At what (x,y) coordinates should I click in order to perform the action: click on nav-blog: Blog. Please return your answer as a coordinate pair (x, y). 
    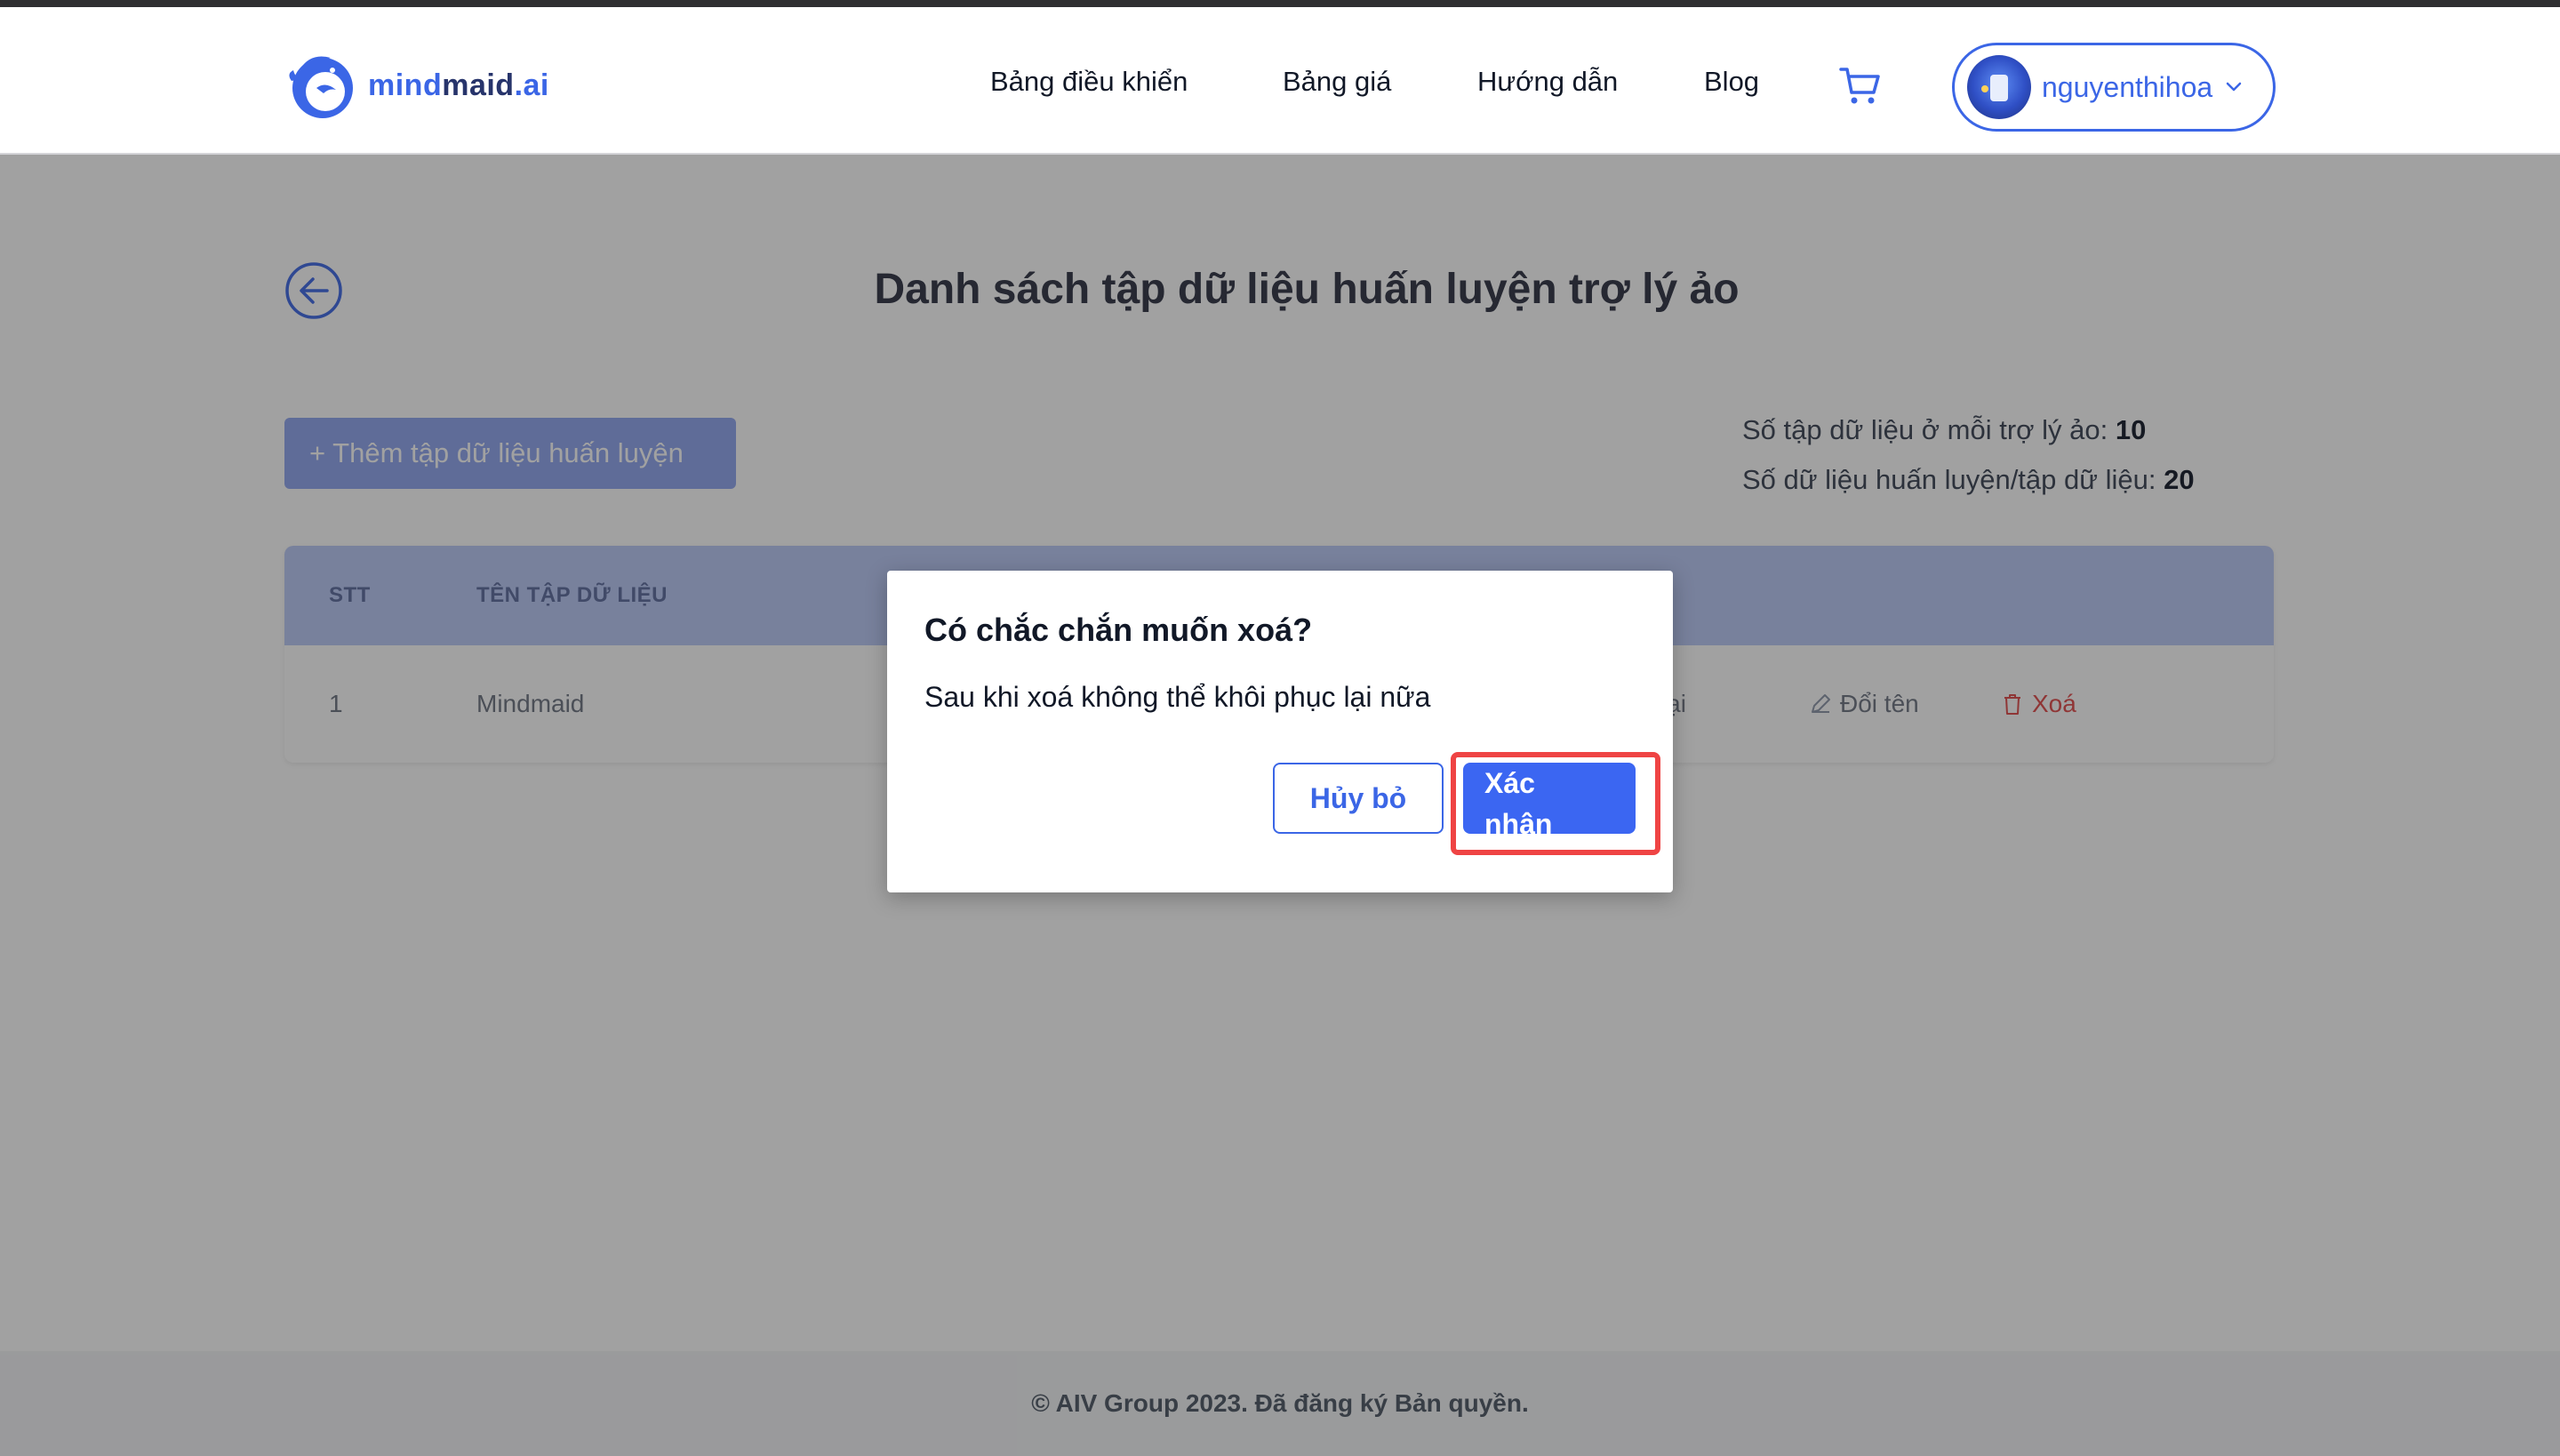
    Looking at the image, I should click on (1731, 87).